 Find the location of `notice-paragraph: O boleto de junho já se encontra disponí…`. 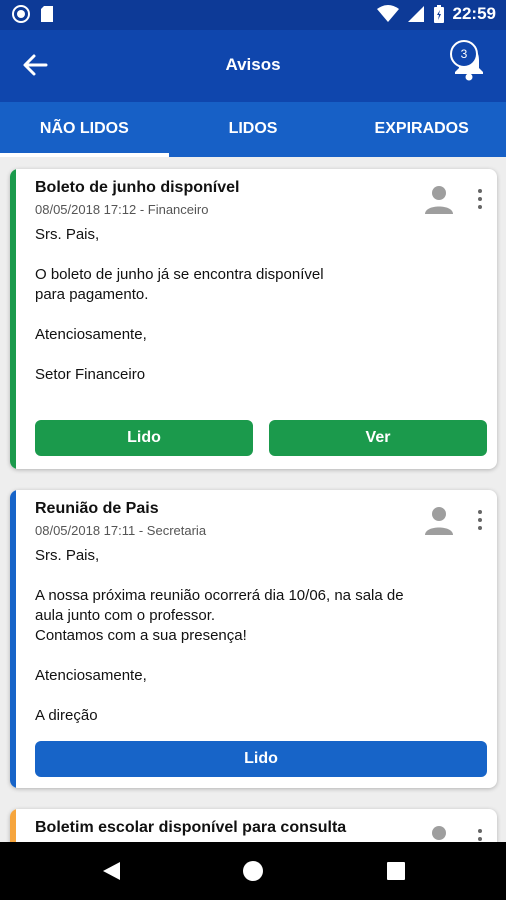

notice-paragraph: O boleto de junho já se encontra disponí… is located at coordinates (179, 284).